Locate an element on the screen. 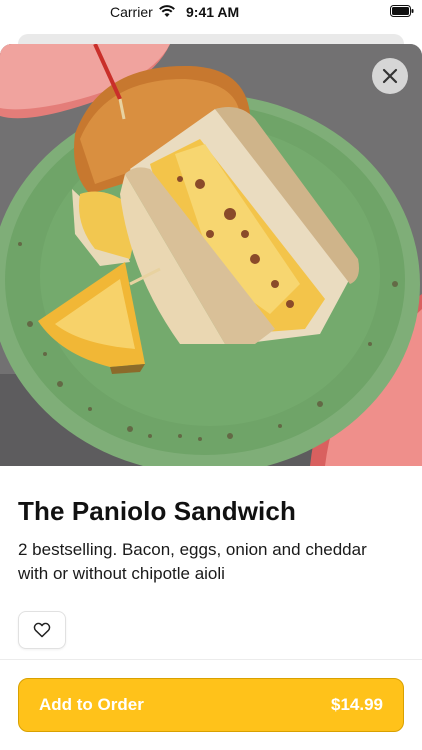 Image resolution: width=422 pixels, height=750 pixels. close-button is located at coordinates (390, 76).